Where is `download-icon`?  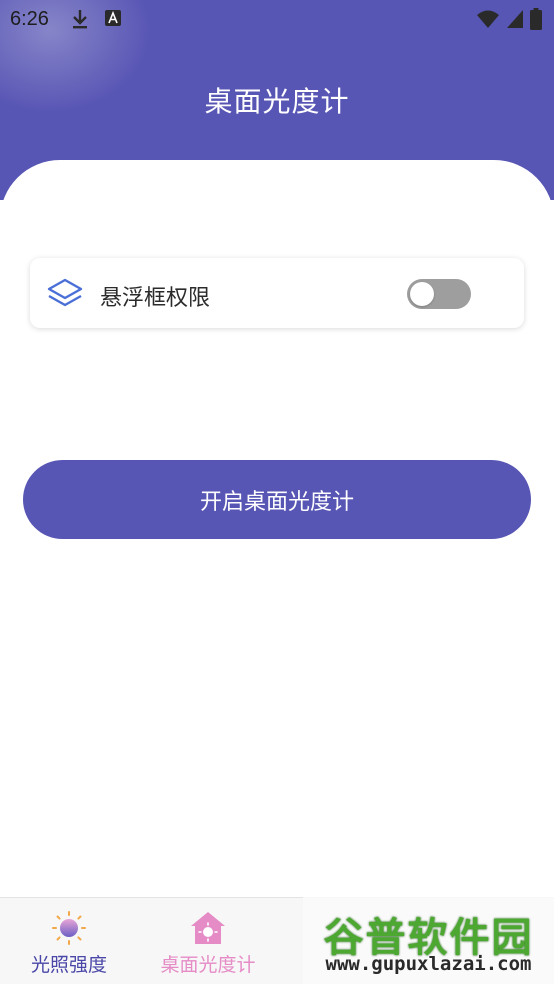
download-icon is located at coordinates (80, 19).